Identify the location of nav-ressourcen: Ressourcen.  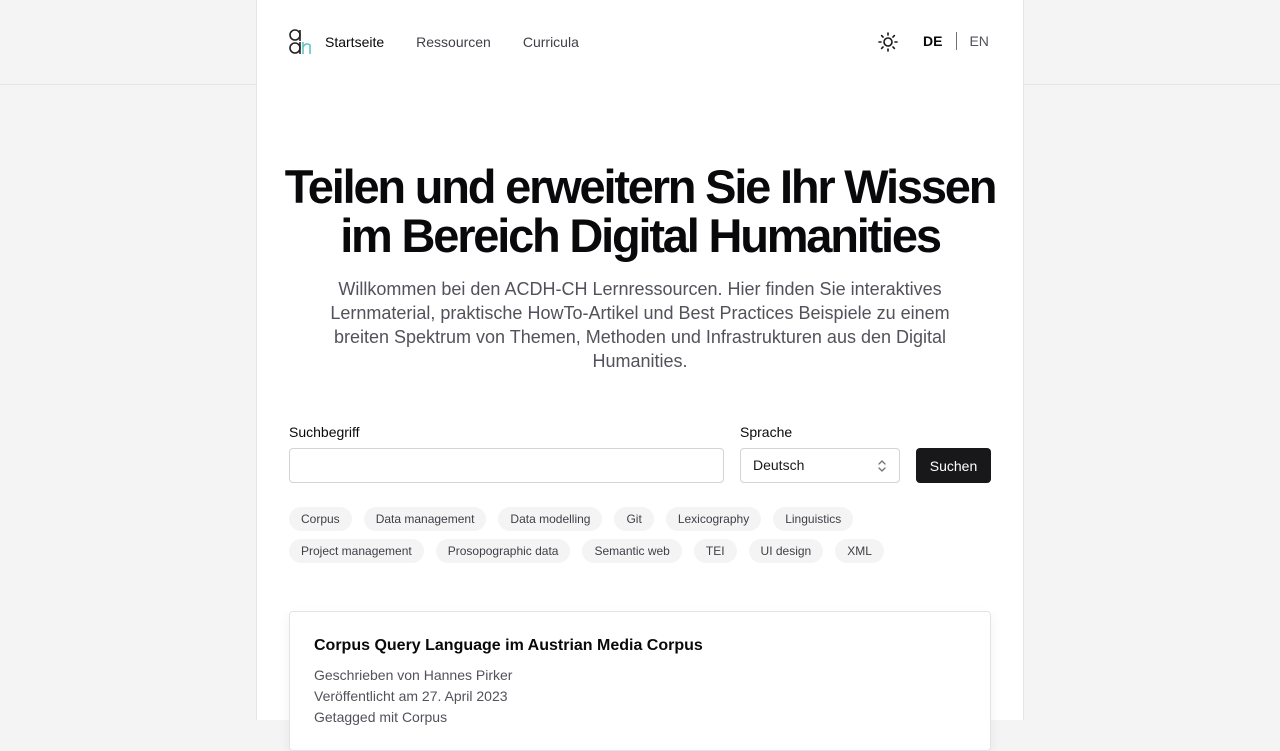
(453, 42).